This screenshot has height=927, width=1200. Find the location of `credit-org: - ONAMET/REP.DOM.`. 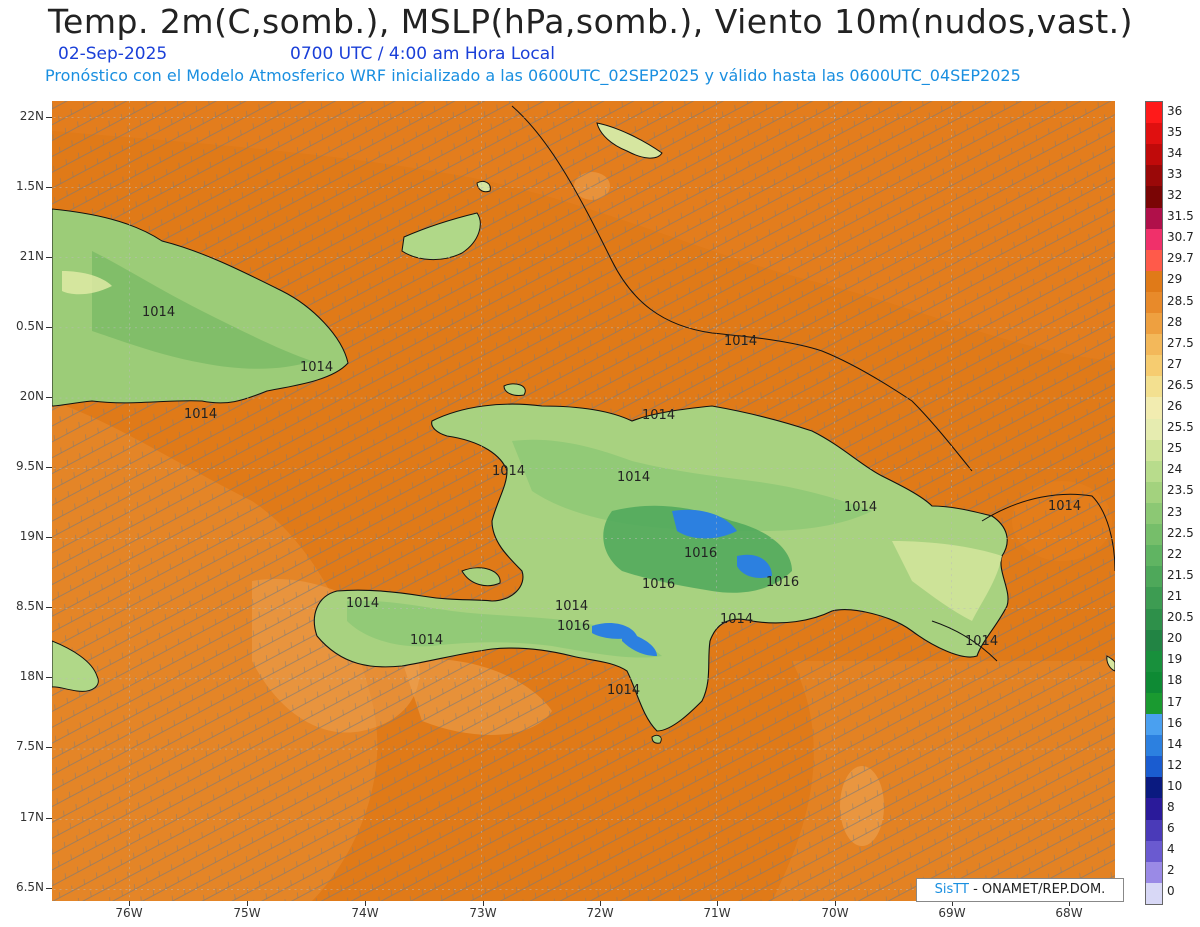

credit-org: - ONAMET/REP.DOM. is located at coordinates (1039, 889).